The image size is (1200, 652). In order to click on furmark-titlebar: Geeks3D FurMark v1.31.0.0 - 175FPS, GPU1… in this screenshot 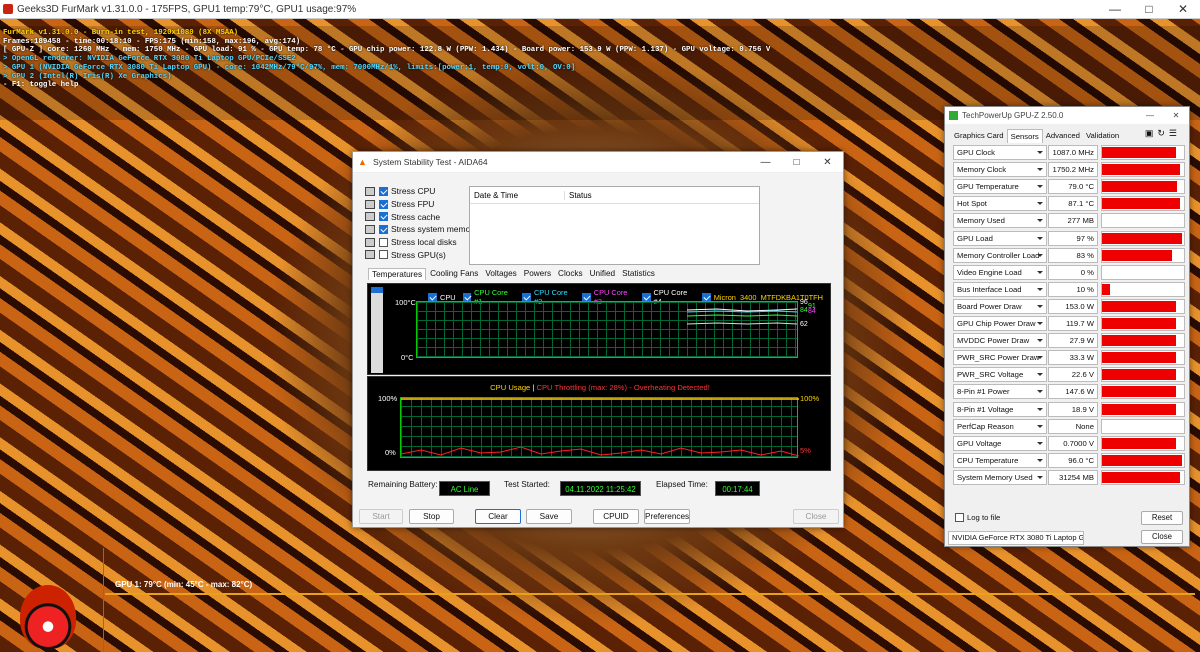, I will do `click(600, 9)`.